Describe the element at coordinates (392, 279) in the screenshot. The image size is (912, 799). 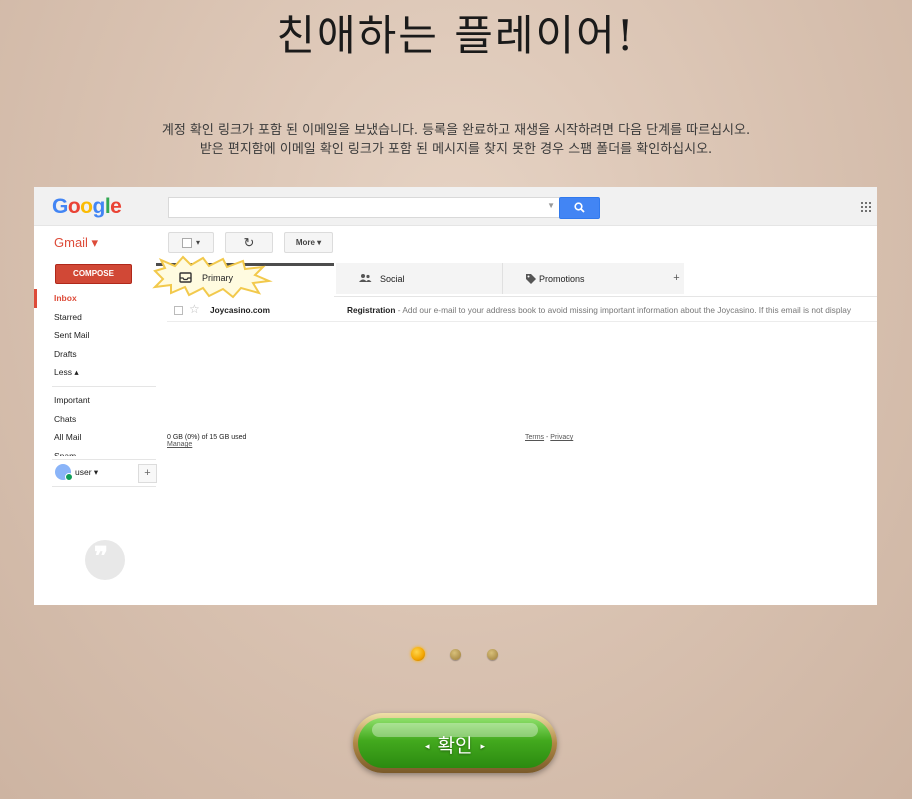
I see `tab-label: Social` at that location.